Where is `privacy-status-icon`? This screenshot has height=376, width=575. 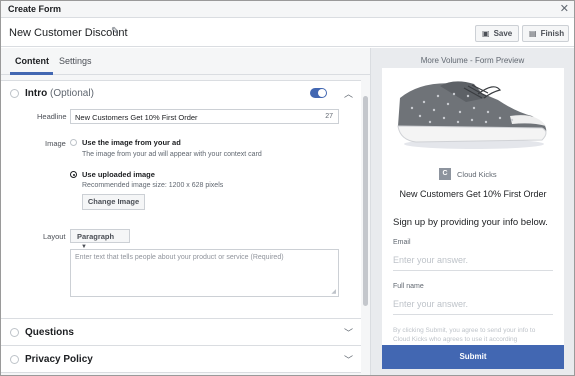
privacy-status-icon is located at coordinates (14, 359).